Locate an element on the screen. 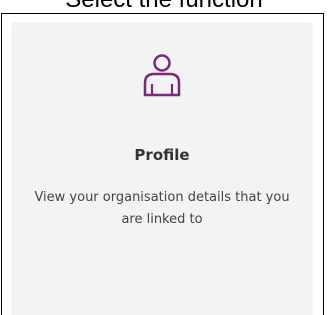  card-title: Profile is located at coordinates (162, 155).